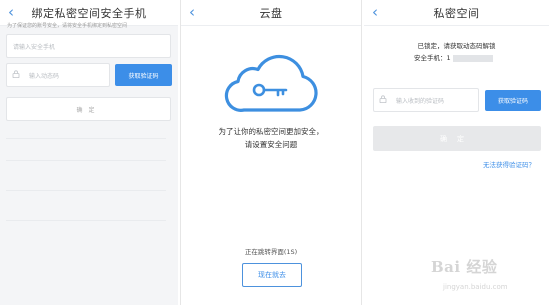  Describe the element at coordinates (456, 46) in the screenshot. I see `locked-message: 已锁定，请获取动态码解锁` at that location.